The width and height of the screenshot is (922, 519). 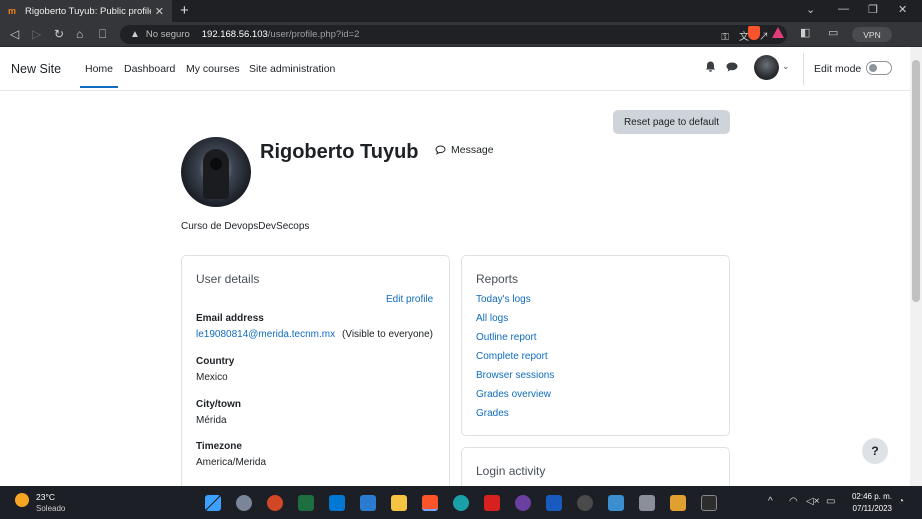 I want to click on report-link-todays-logs: Today's logs, so click(x=503, y=299).